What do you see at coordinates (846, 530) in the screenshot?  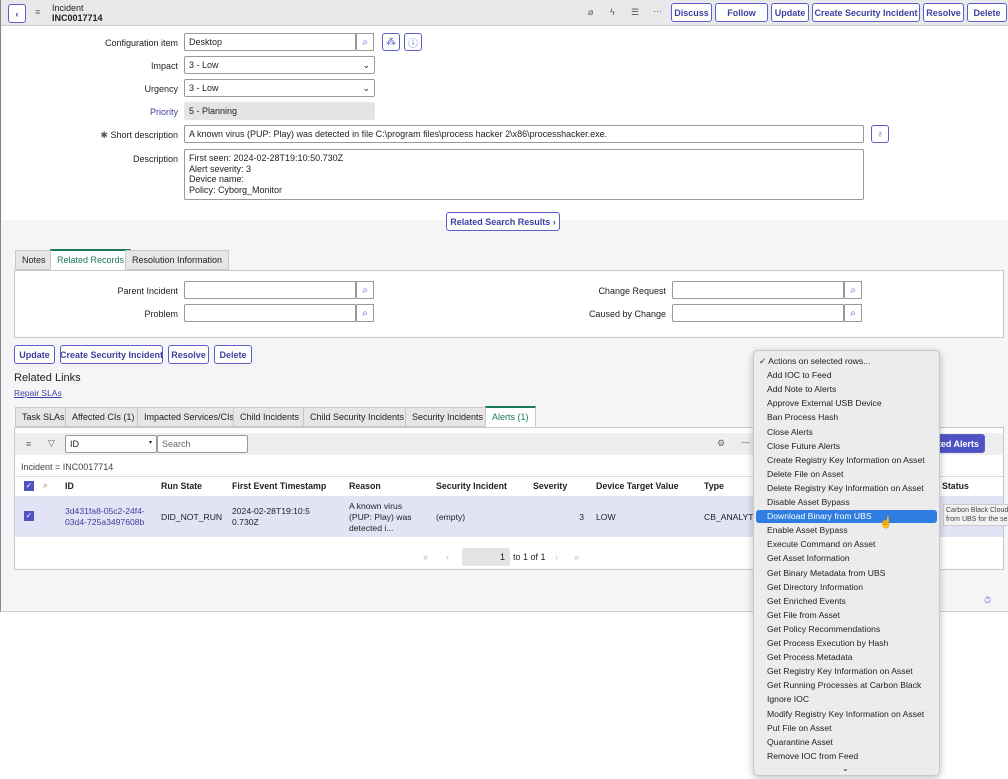 I see `menu-item: Enable Asset Bypass` at bounding box center [846, 530].